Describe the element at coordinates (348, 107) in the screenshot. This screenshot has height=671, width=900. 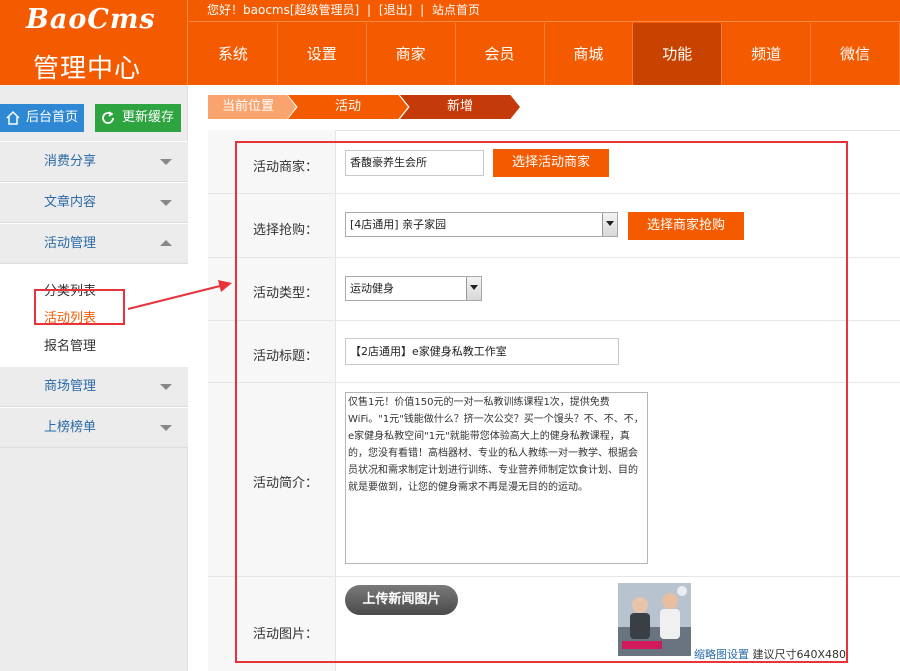
I see `breadcrumb-activity: 活动` at that location.